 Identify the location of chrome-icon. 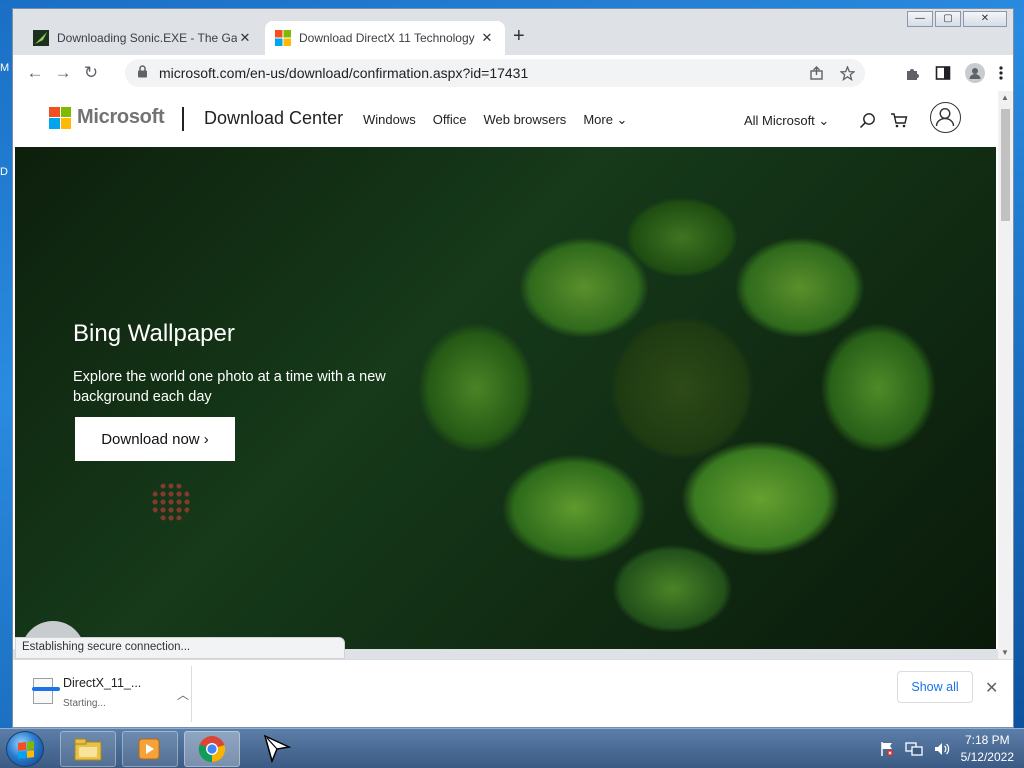
(212, 749).